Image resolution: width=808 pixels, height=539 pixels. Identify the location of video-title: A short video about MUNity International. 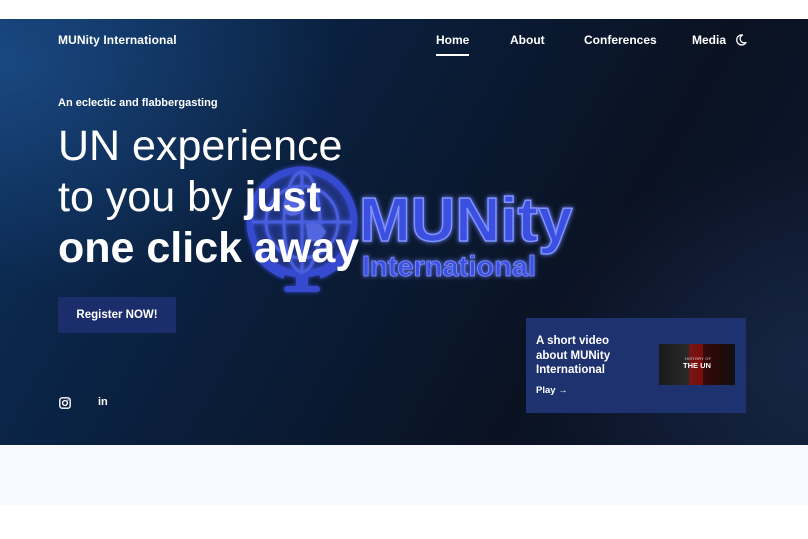
(573, 355).